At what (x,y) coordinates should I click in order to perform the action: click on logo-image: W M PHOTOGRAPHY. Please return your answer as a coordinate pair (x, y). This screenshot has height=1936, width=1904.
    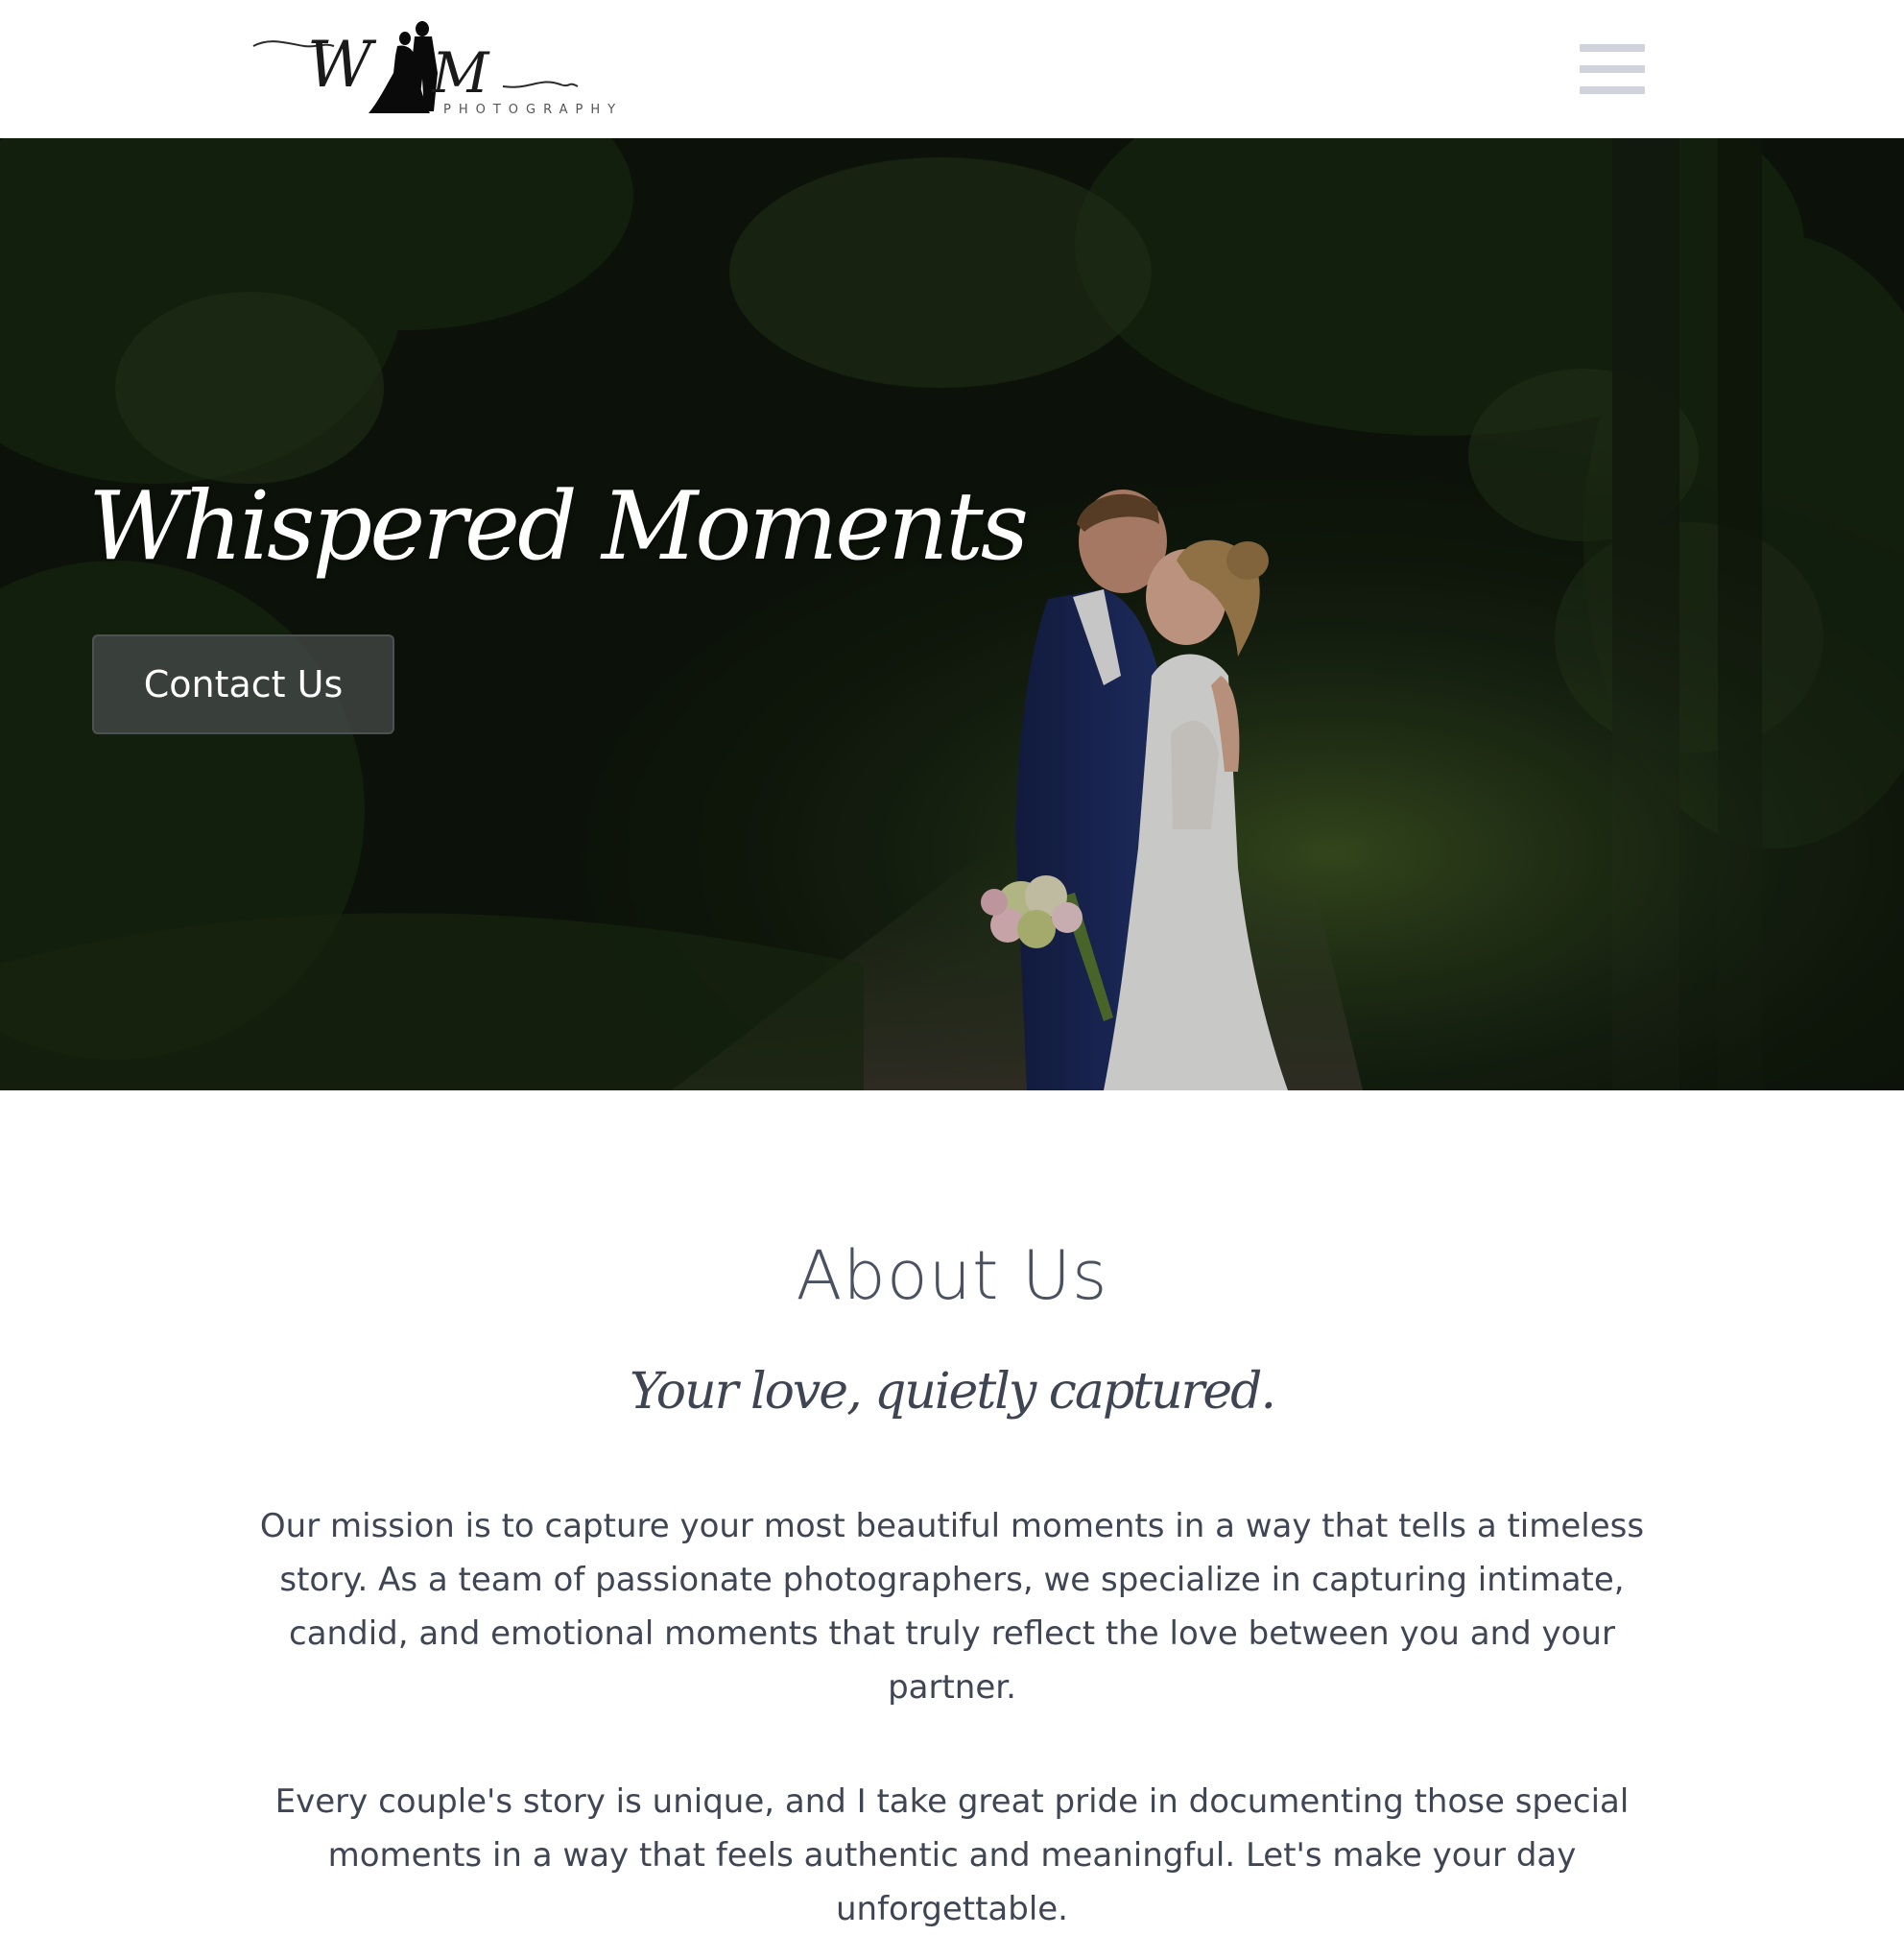
    Looking at the image, I should click on (438, 69).